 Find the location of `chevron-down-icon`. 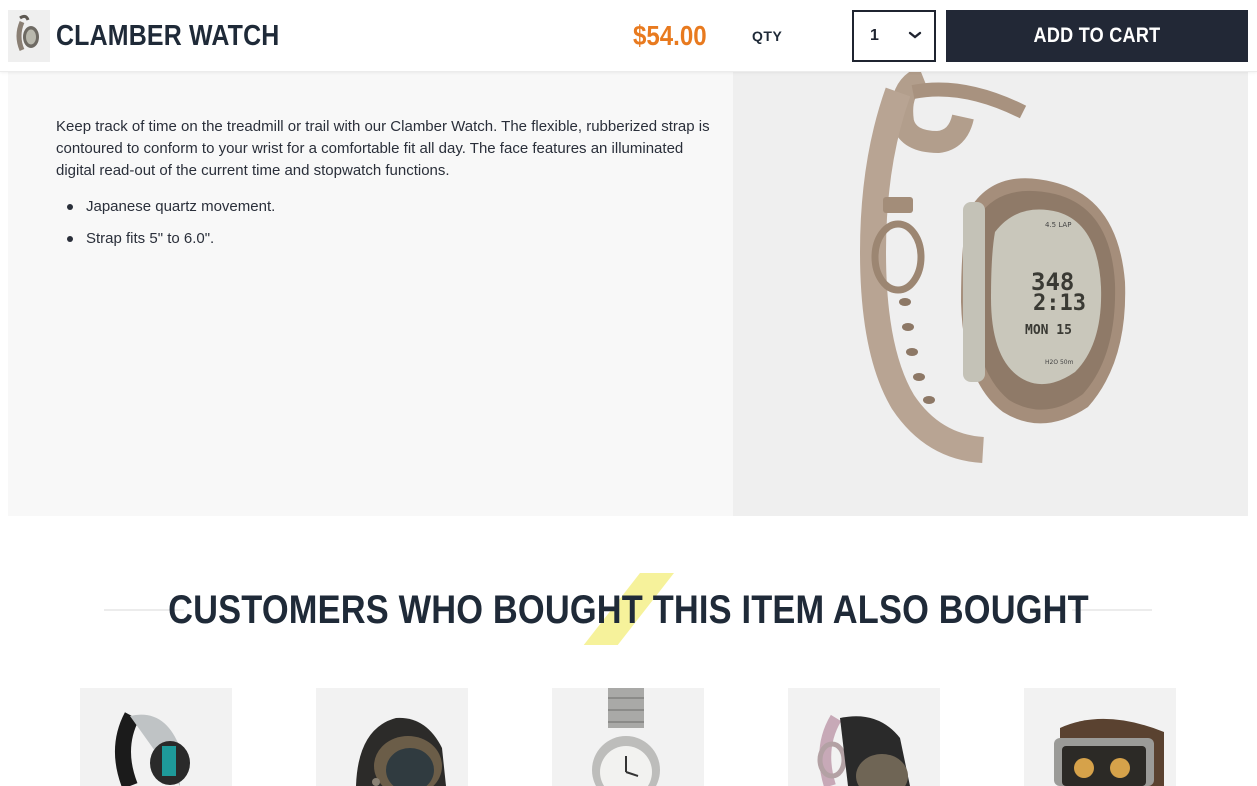

chevron-down-icon is located at coordinates (915, 35).